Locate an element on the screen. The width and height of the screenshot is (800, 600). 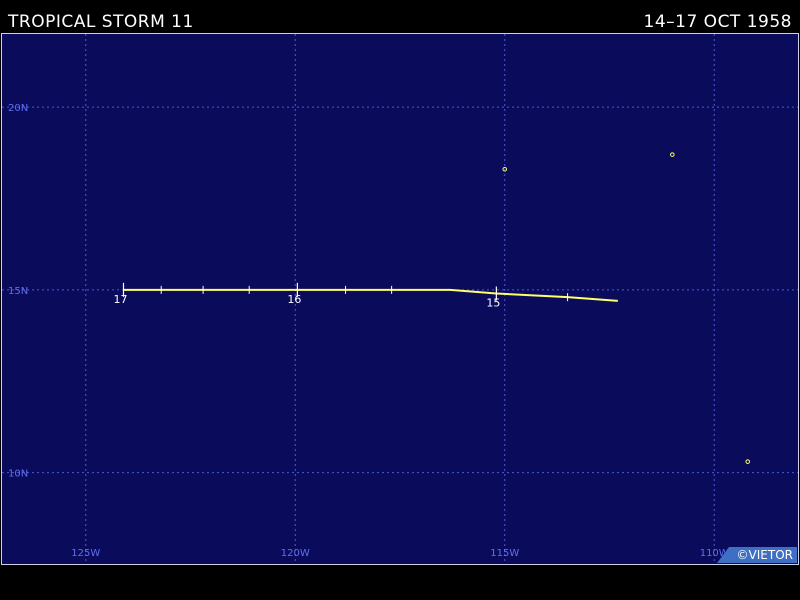
day-label: 16 is located at coordinates (294, 299).